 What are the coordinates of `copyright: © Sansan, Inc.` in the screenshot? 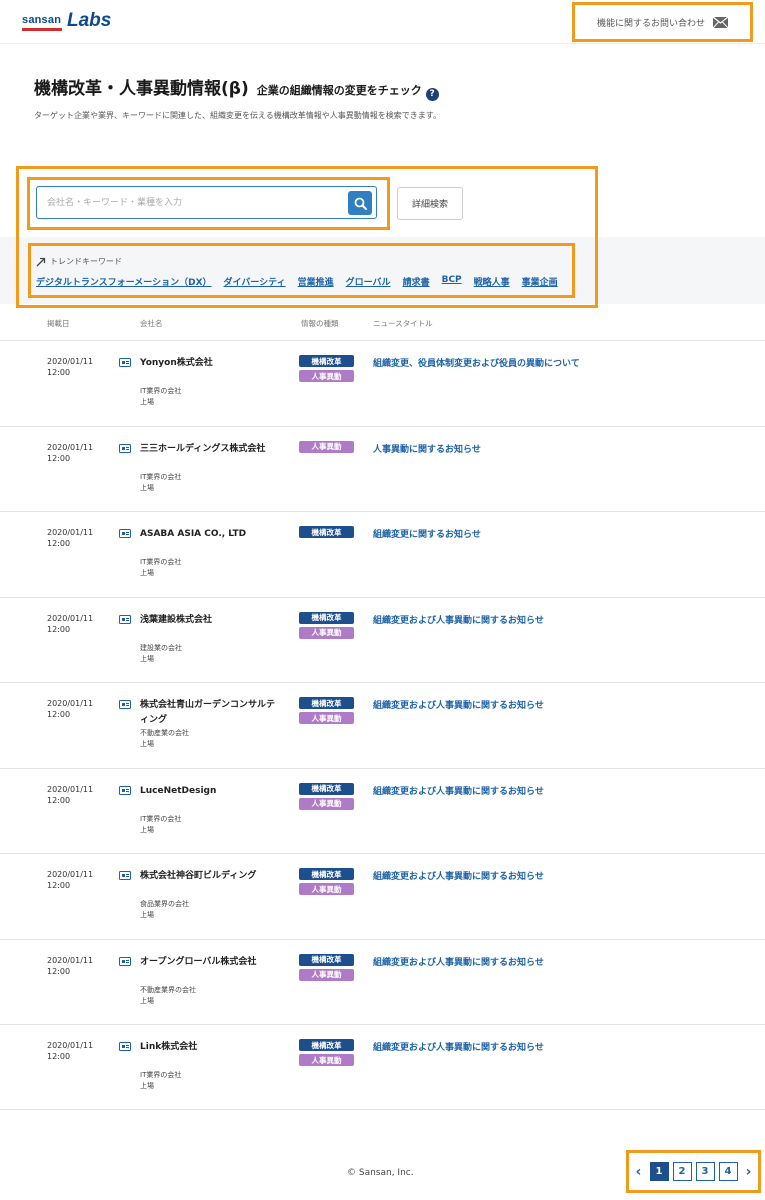 It's located at (380, 1173).